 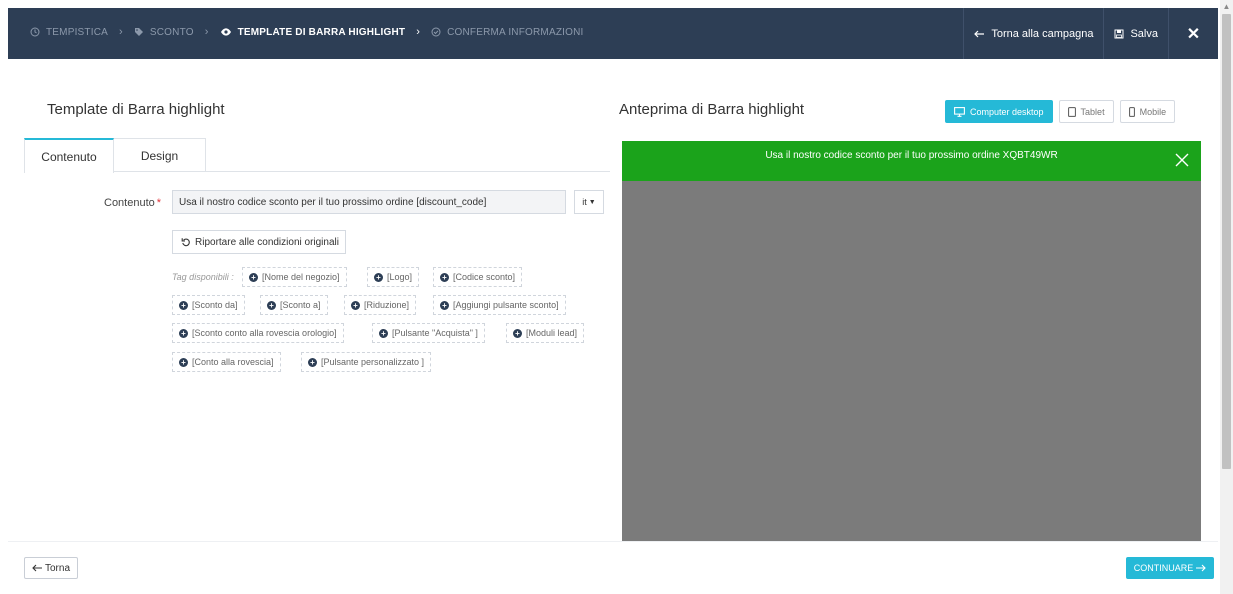 I want to click on arrow-right-icon, so click(x=1201, y=568).